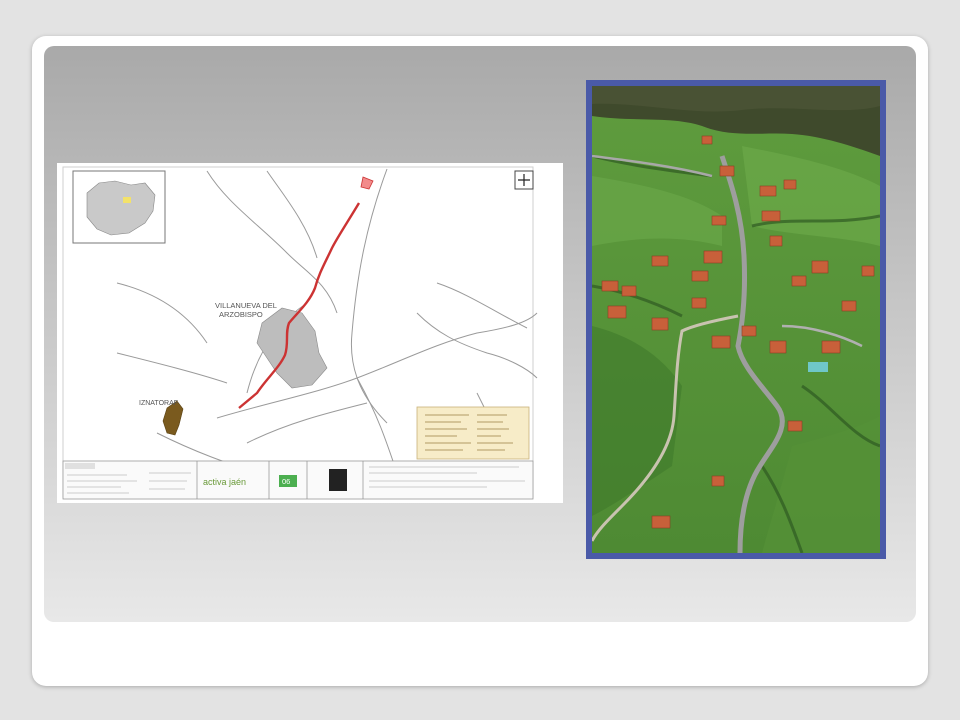 The height and width of the screenshot is (720, 960). What do you see at coordinates (158, 403) in the screenshot?
I see `place-label-iznatoraf: IZNATORAF` at bounding box center [158, 403].